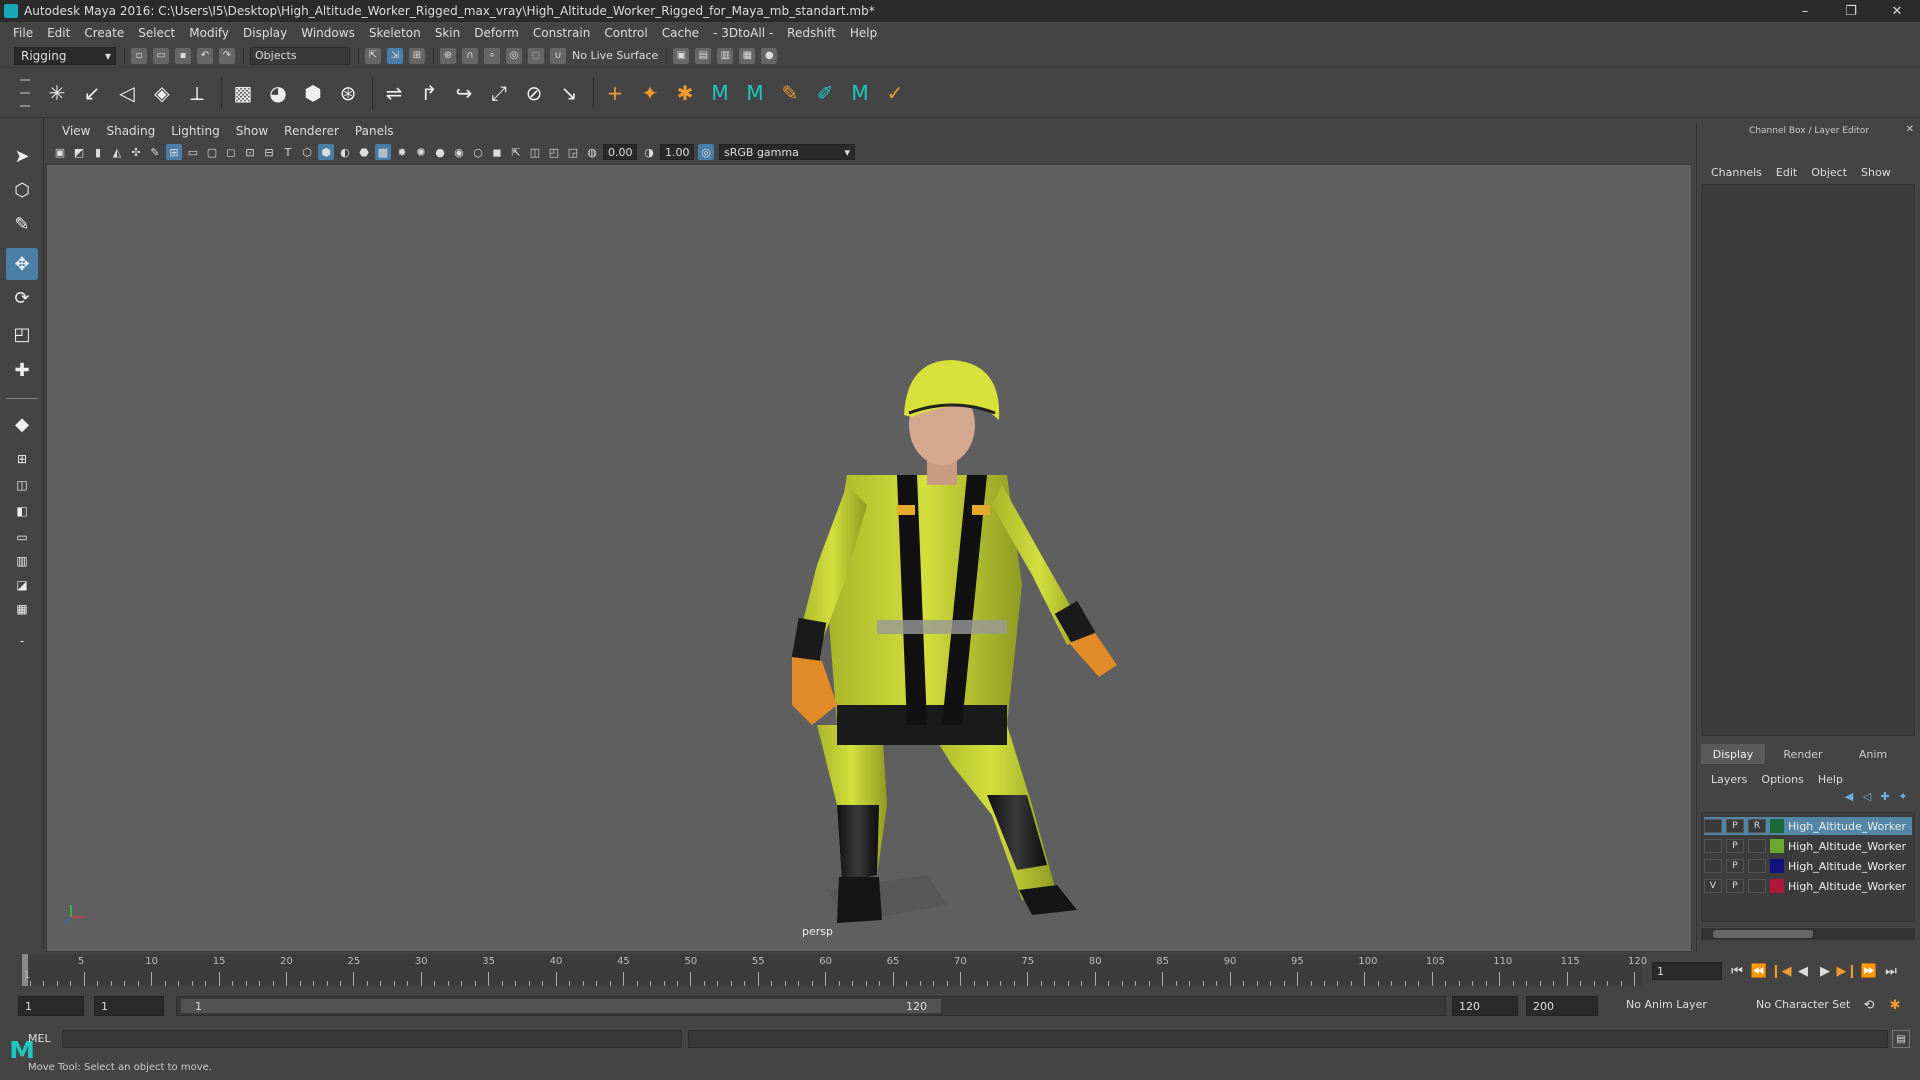 Image resolution: width=1920 pixels, height=1080 pixels. I want to click on tab-display: Display, so click(1733, 754).